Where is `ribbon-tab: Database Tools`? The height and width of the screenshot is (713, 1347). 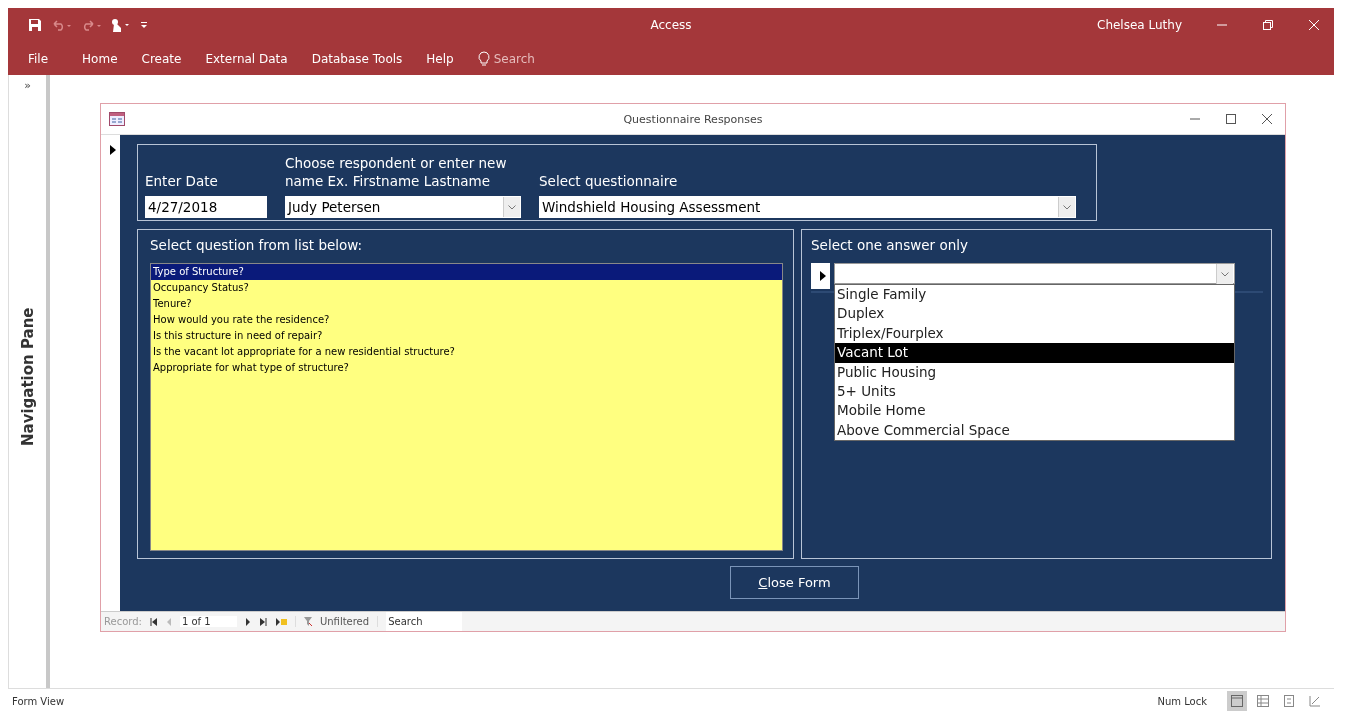
ribbon-tab: Database Tools is located at coordinates (357, 58).